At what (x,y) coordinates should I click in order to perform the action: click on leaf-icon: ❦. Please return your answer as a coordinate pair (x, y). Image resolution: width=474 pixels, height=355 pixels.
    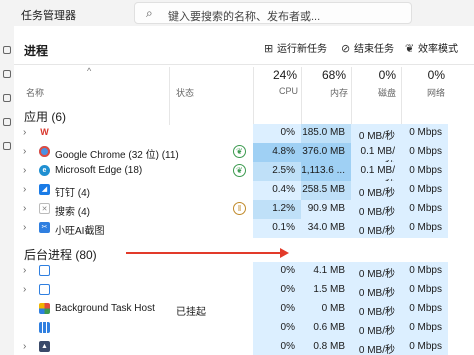
    Looking at the image, I should click on (410, 49).